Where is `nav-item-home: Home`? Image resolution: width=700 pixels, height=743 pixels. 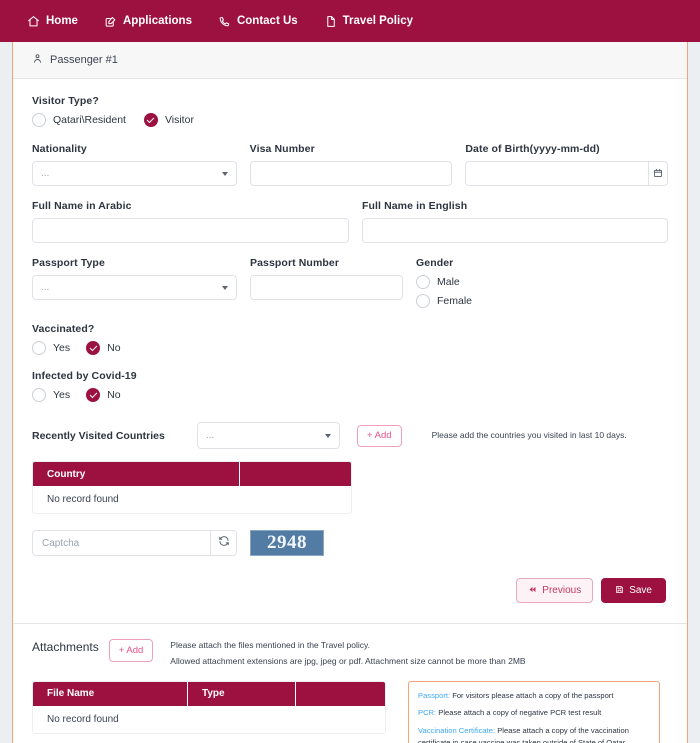 nav-item-home: Home is located at coordinates (52, 21).